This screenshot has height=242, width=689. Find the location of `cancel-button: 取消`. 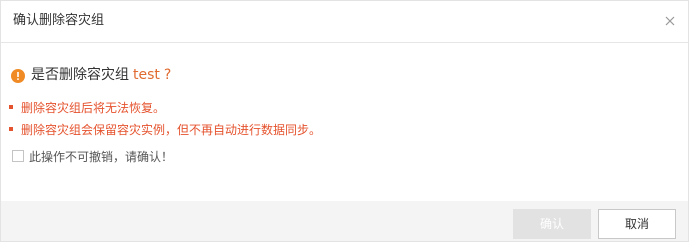

cancel-button: 取消 is located at coordinates (637, 224).